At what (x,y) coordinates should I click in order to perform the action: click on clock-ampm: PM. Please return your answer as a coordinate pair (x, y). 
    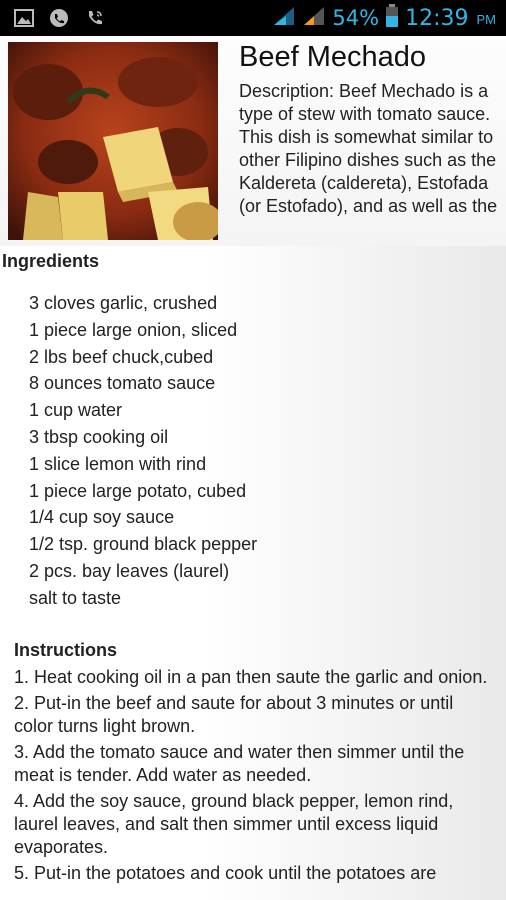
    Looking at the image, I should click on (486, 19).